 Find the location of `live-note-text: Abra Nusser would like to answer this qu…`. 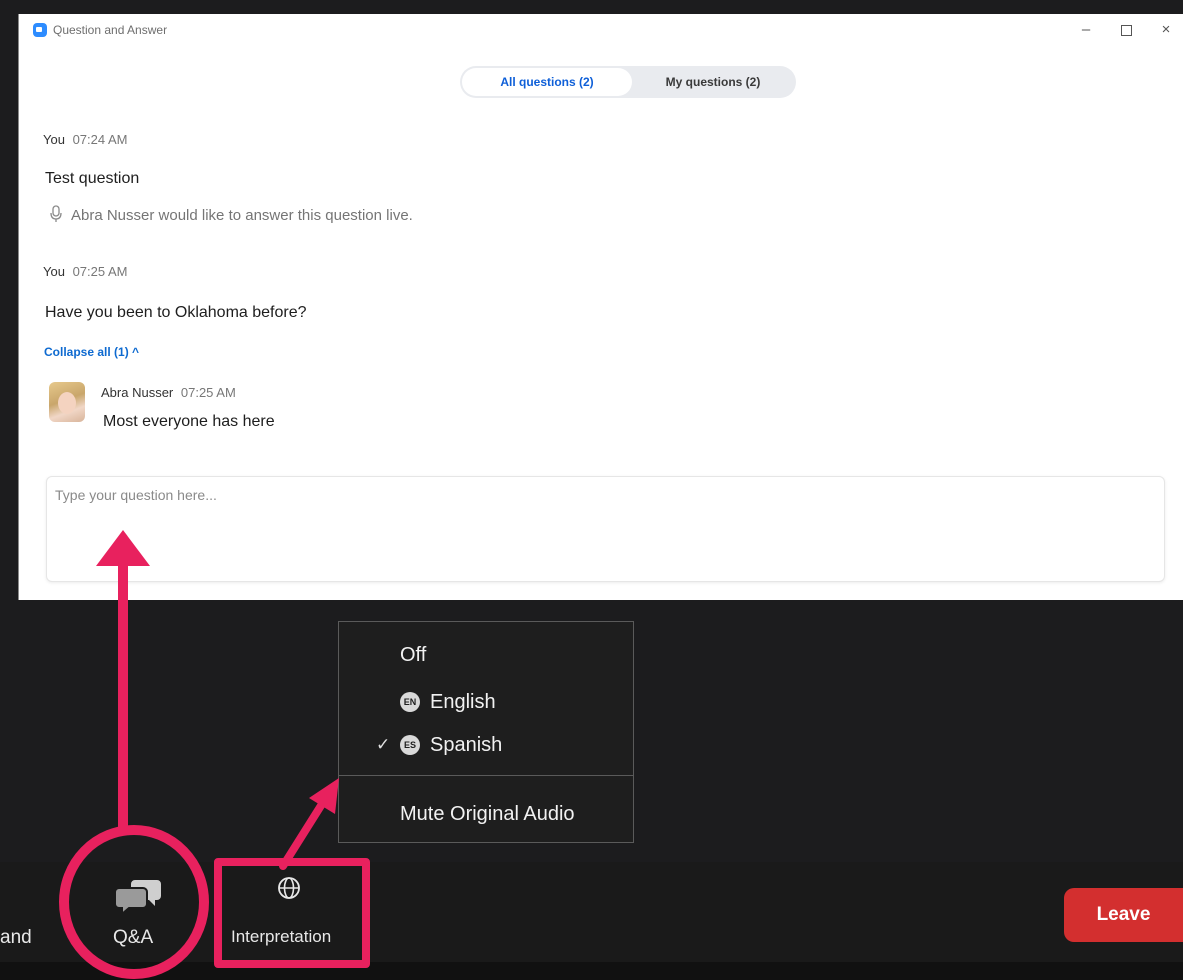

live-note-text: Abra Nusser would like to answer this qu… is located at coordinates (242, 215).